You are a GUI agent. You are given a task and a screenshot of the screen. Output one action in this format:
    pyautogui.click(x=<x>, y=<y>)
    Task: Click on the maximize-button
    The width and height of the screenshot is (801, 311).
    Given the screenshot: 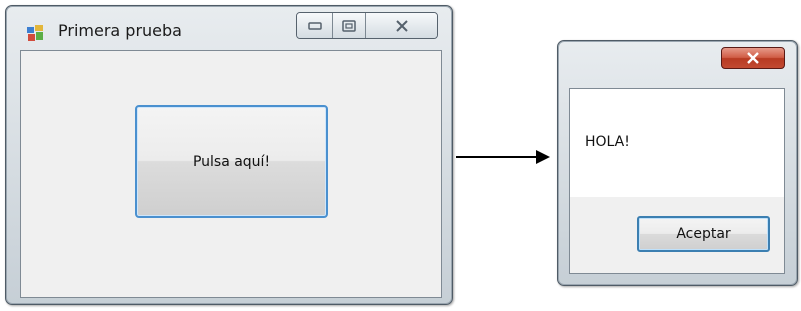 What is the action you would take?
    pyautogui.click(x=349, y=25)
    